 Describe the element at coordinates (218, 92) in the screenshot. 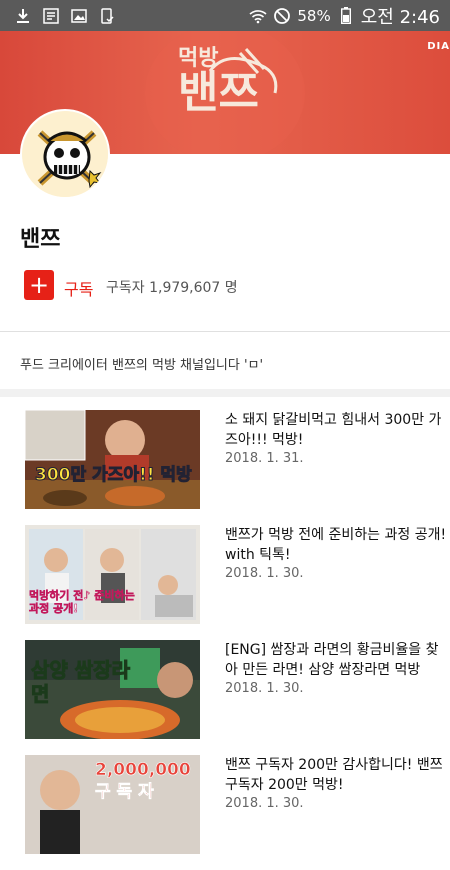

I see `banner-logo-line2: 밴쯔` at that location.